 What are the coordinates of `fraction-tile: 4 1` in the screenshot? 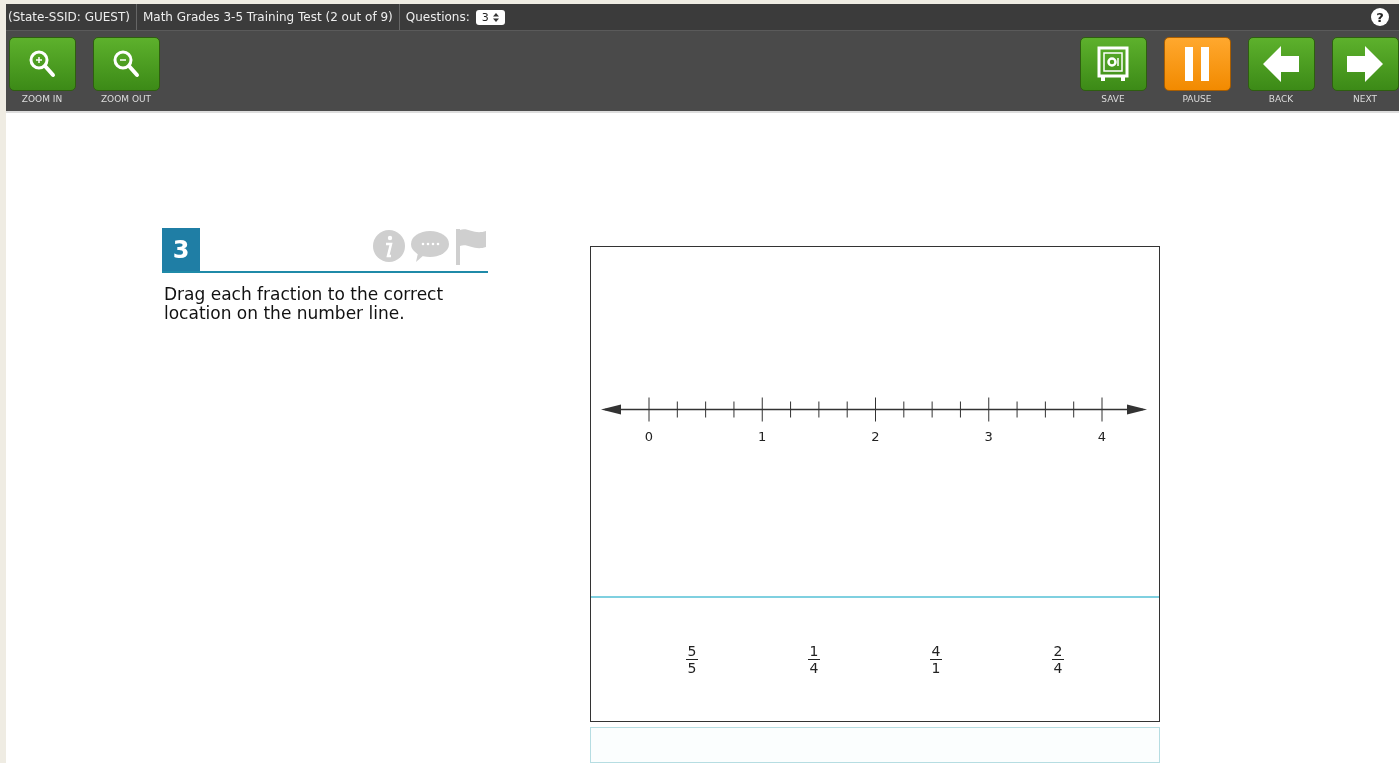 It's located at (936, 659).